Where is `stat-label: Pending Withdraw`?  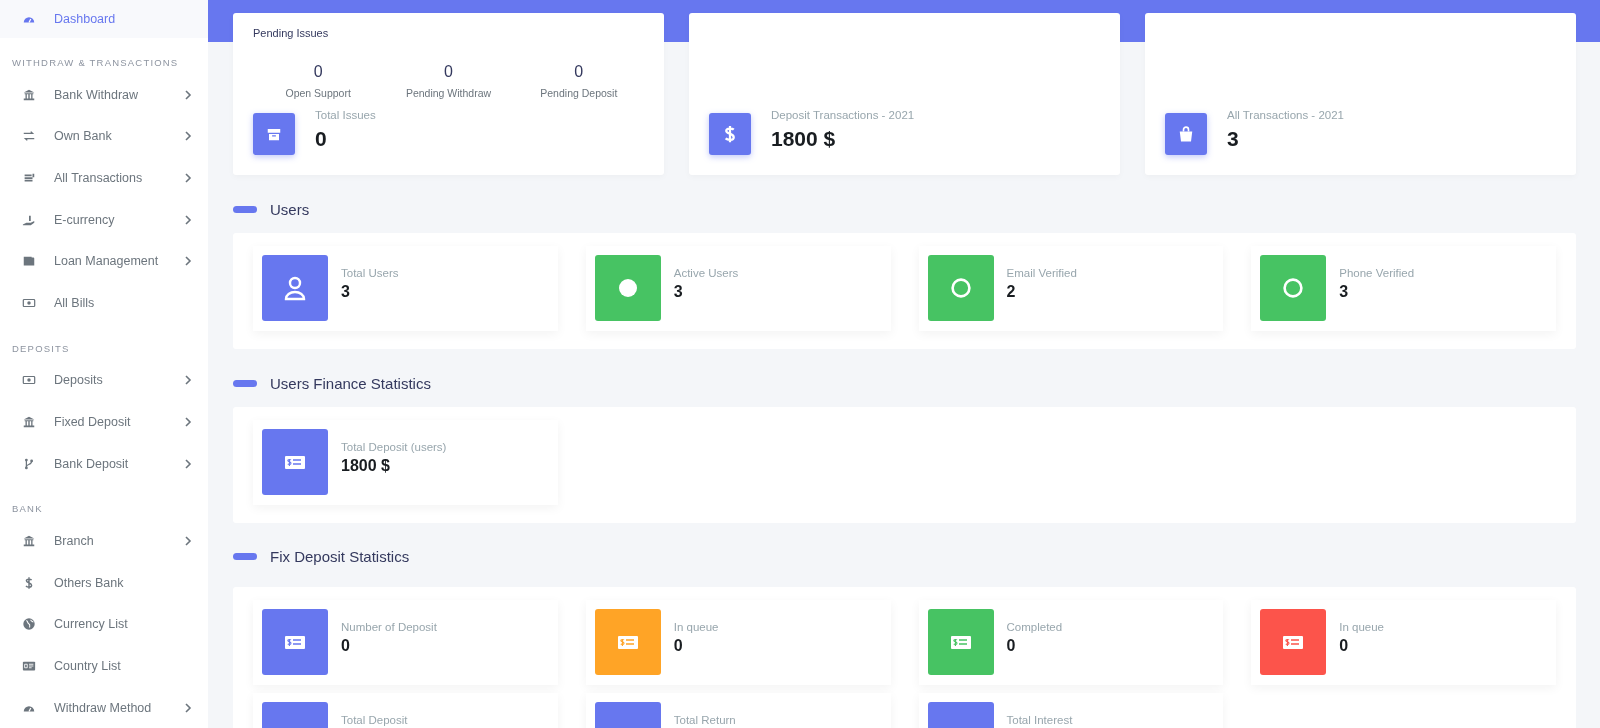 stat-label: Pending Withdraw is located at coordinates (448, 93).